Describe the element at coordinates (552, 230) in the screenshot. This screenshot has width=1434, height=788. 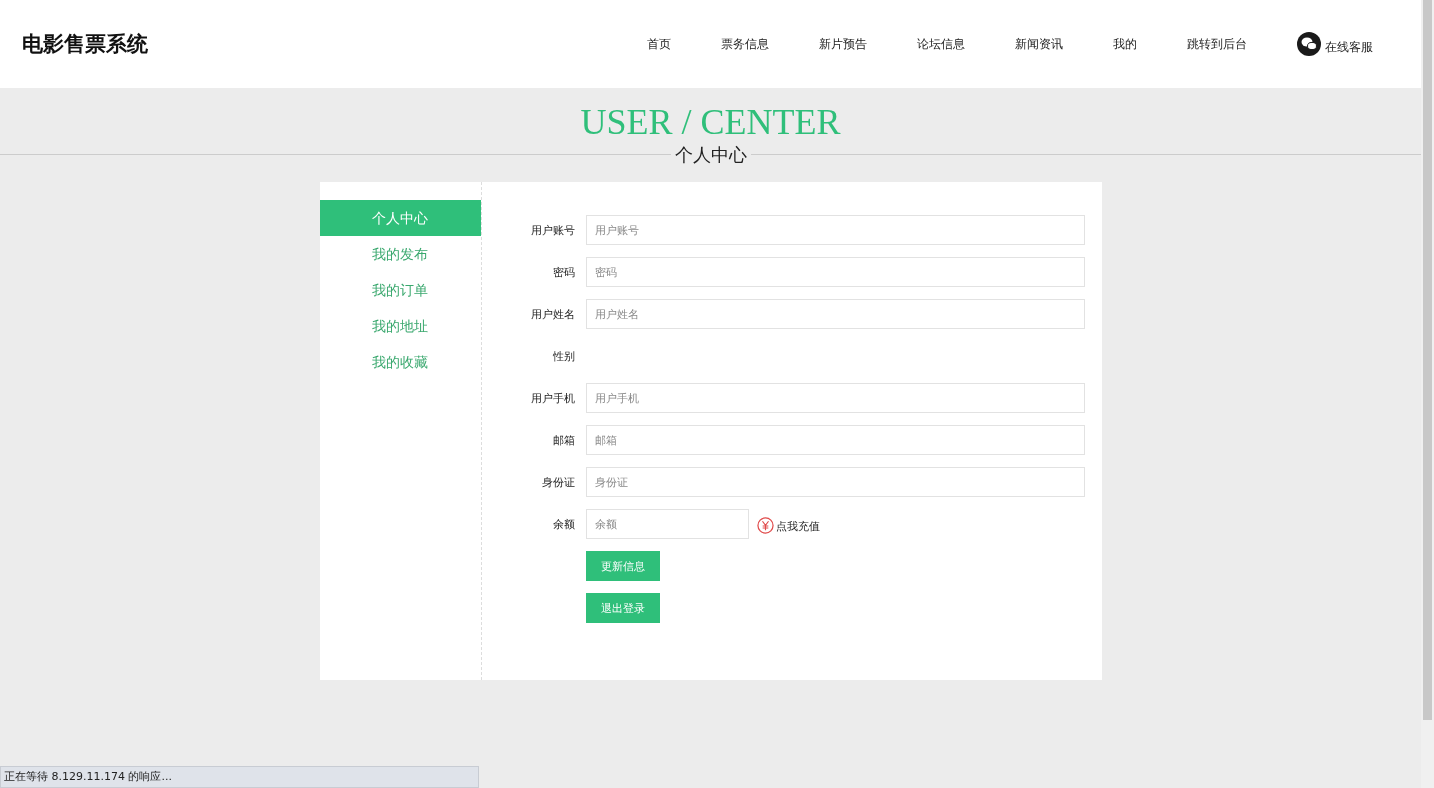
I see `field-label: 用户账号` at that location.